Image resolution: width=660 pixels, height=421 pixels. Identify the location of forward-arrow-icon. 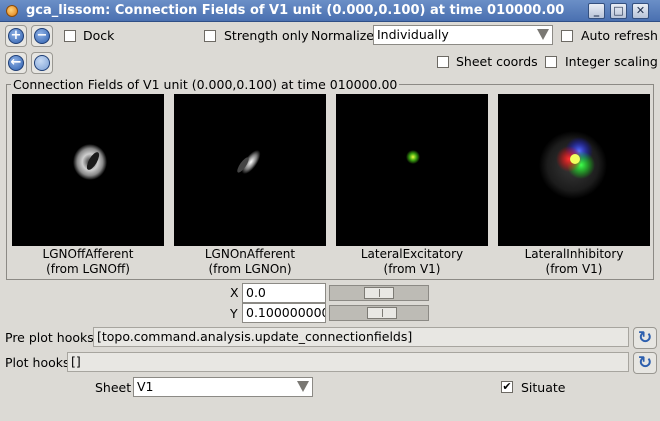
(42, 63).